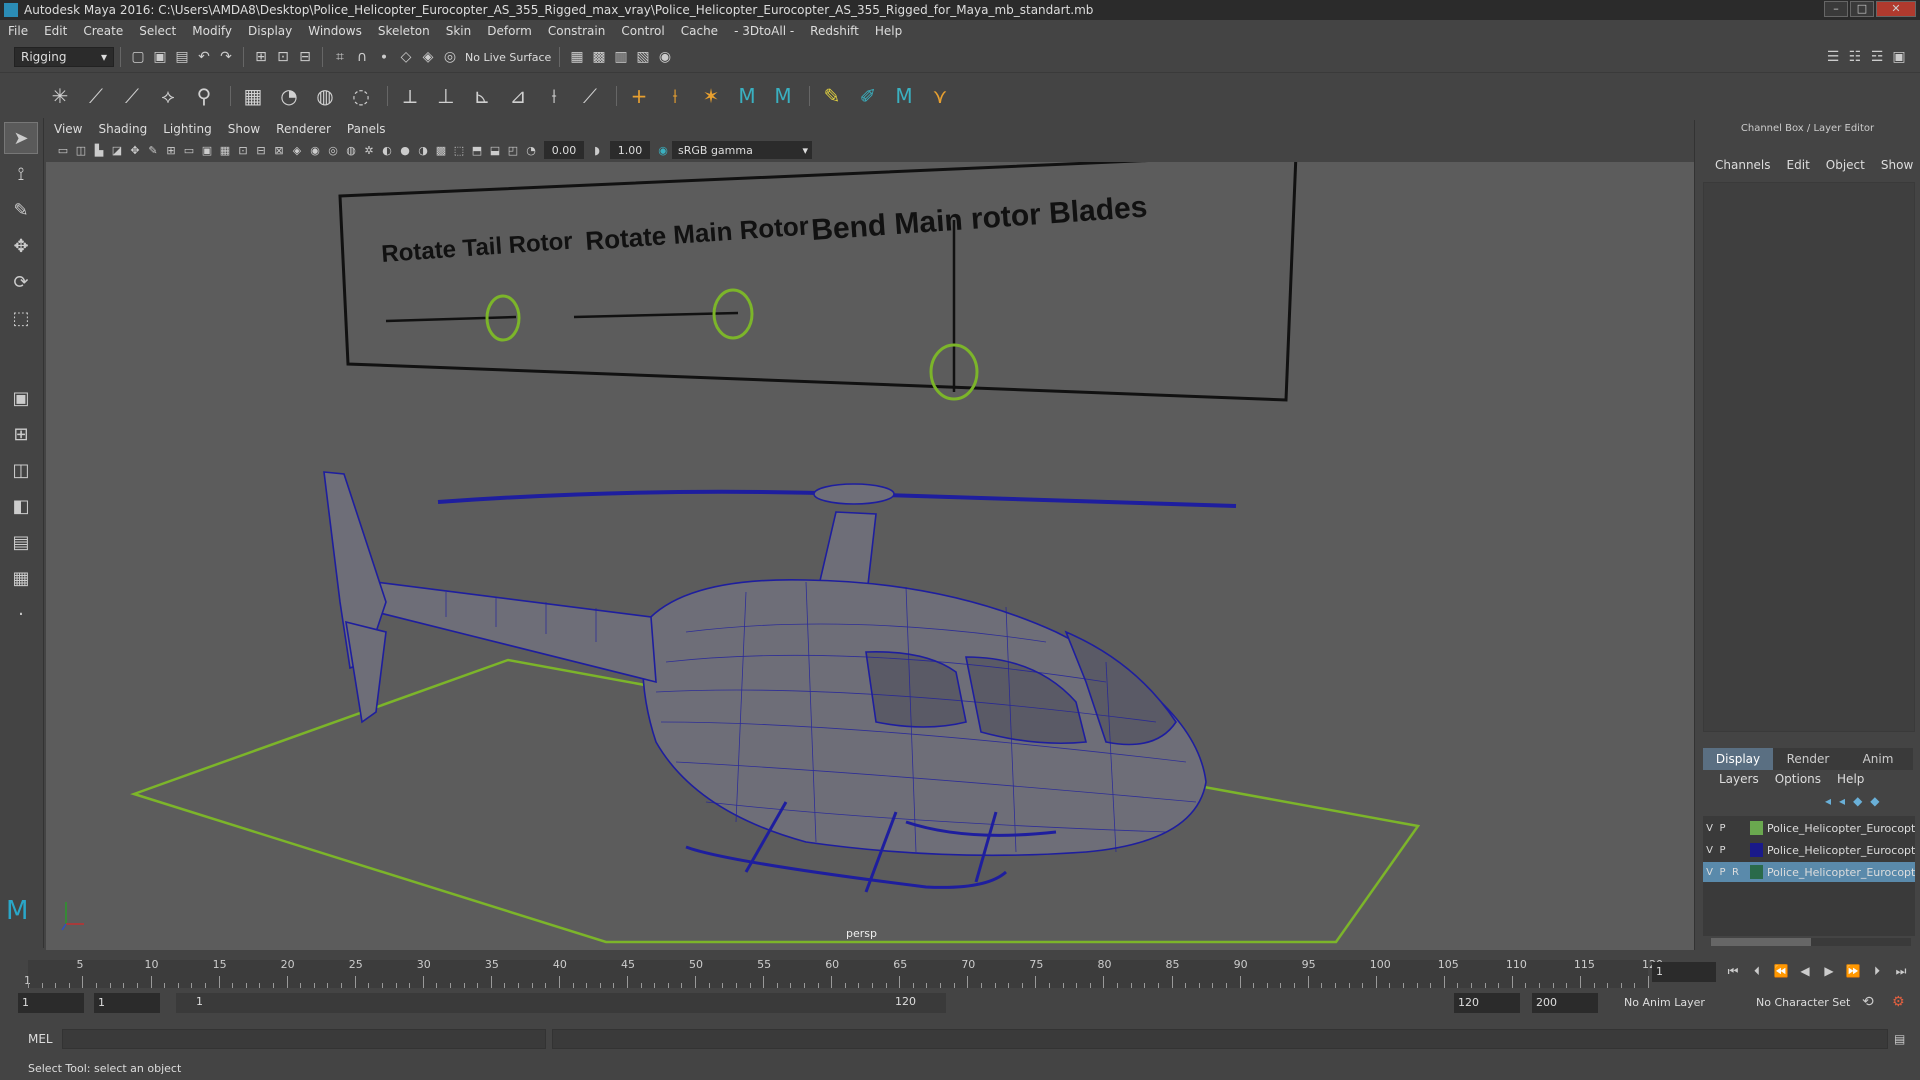  What do you see at coordinates (699, 31) in the screenshot?
I see `menu-cache: Cache` at bounding box center [699, 31].